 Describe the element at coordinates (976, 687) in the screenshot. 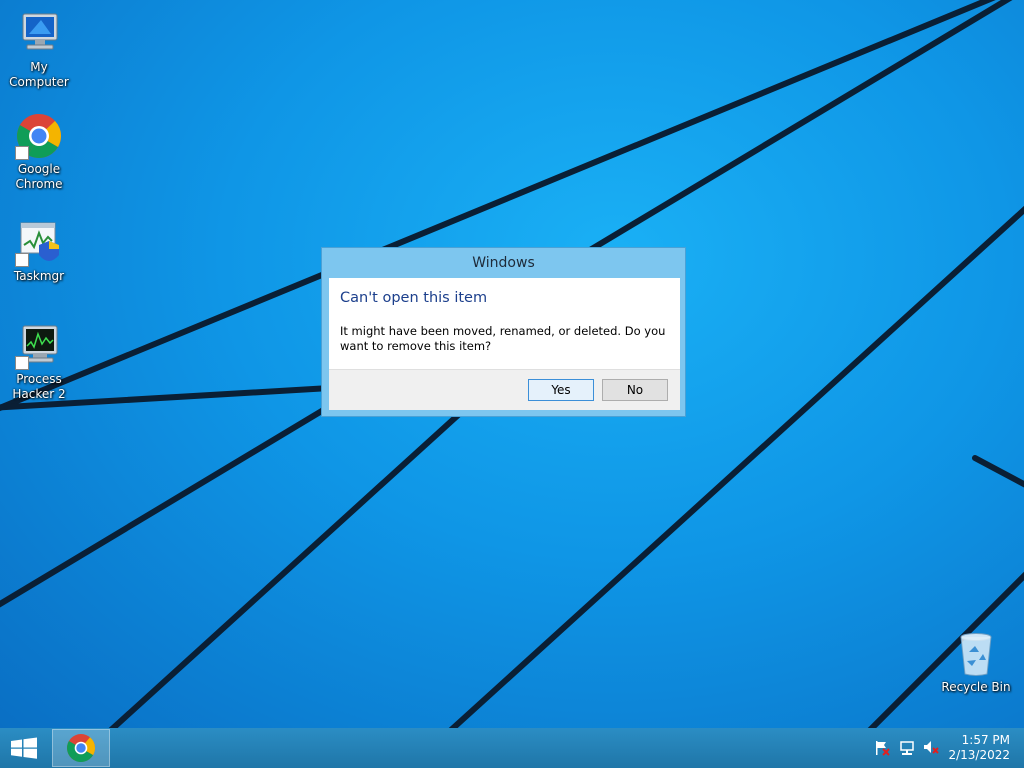

I see `desktop-icon-label: Recycle Bin` at that location.